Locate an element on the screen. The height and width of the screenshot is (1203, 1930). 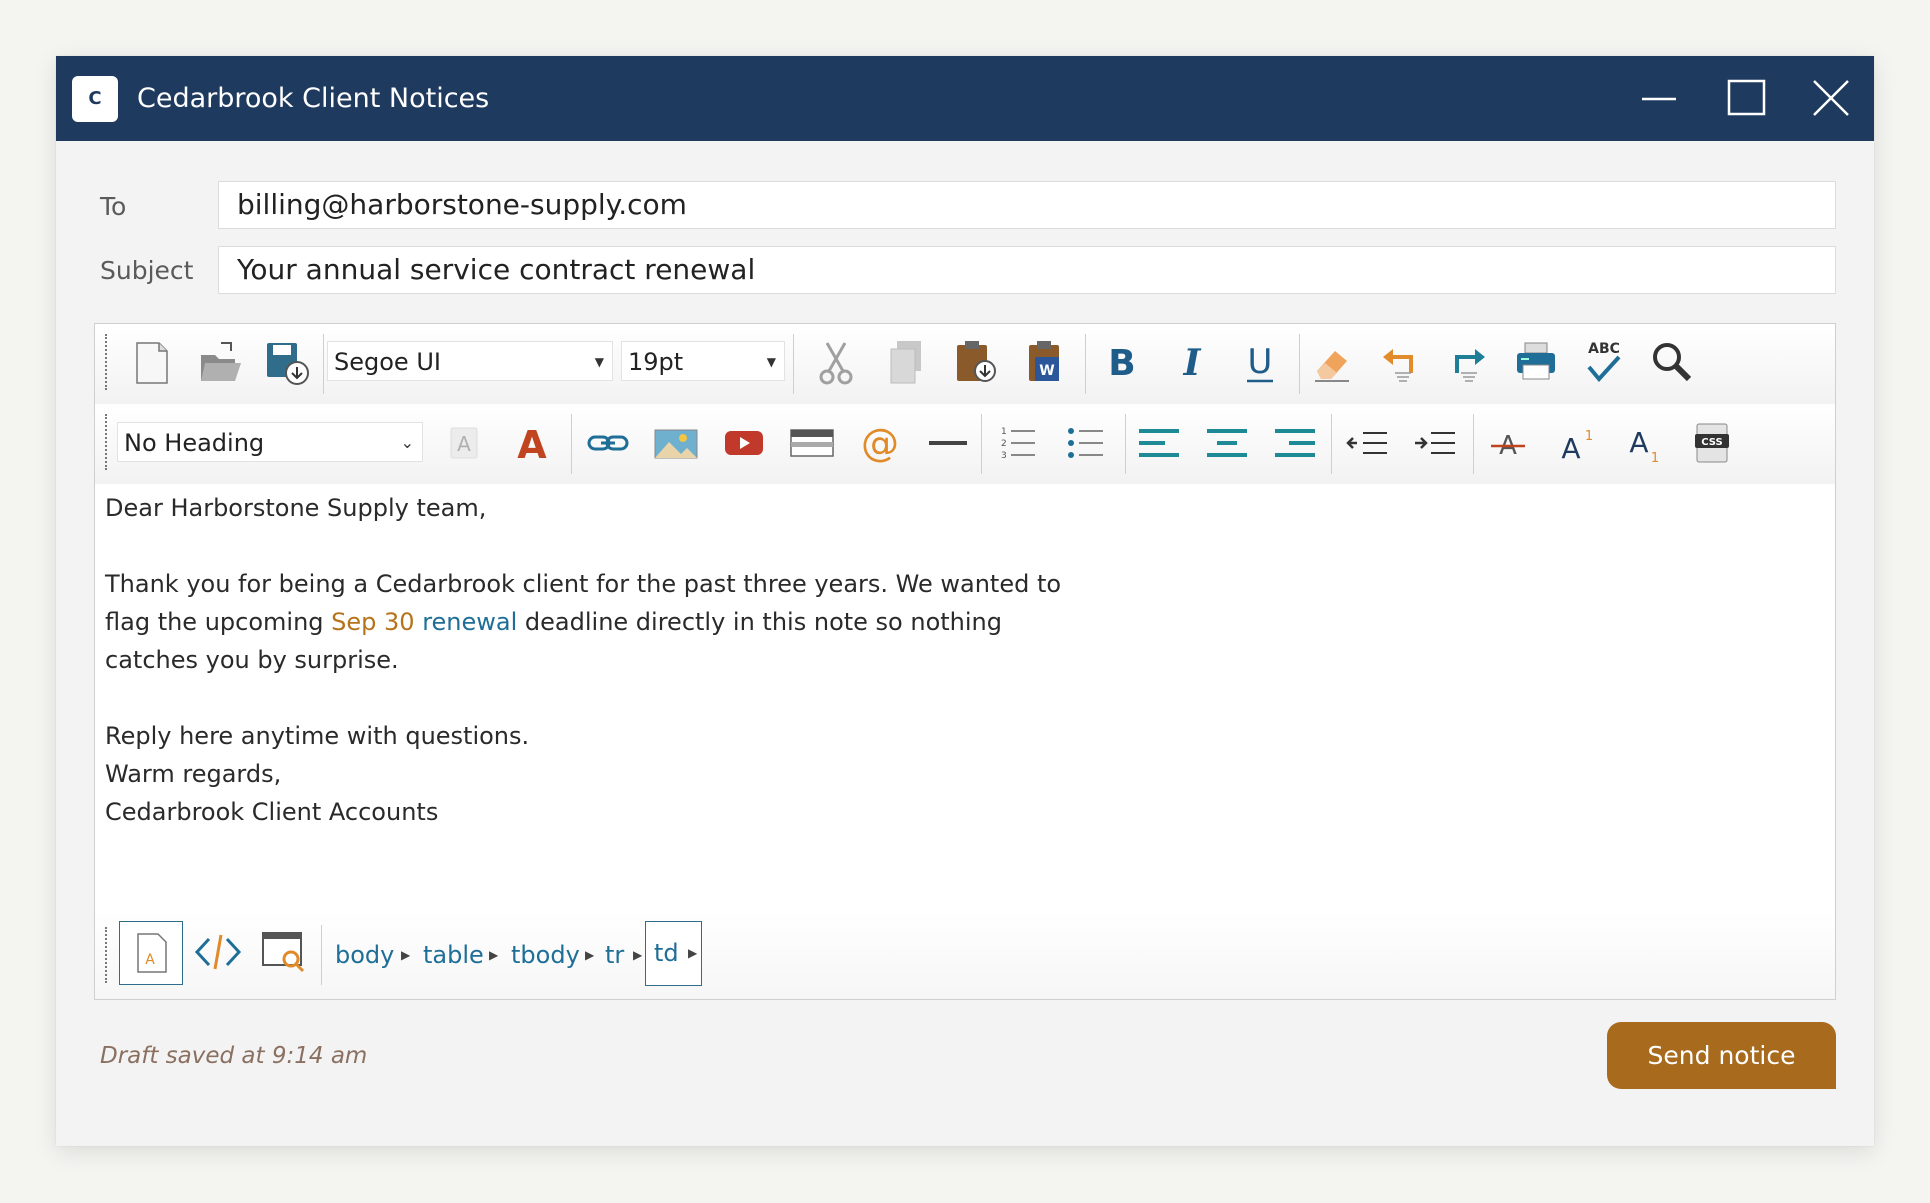
toolbar-row-2: No Heading ⌄ A A @ 1 2 3 A A 1 A 1 CSS is located at coordinates (965, 444).